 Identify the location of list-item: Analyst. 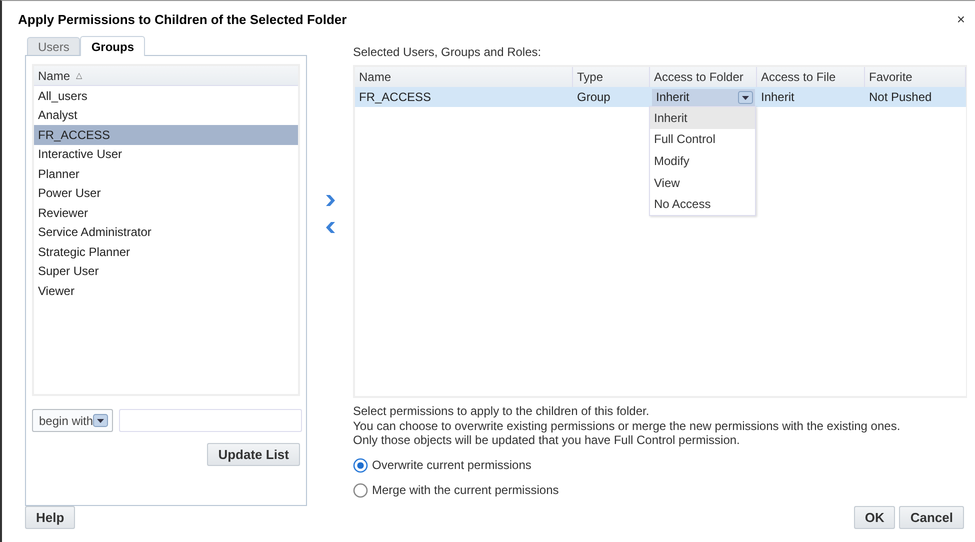
(166, 115).